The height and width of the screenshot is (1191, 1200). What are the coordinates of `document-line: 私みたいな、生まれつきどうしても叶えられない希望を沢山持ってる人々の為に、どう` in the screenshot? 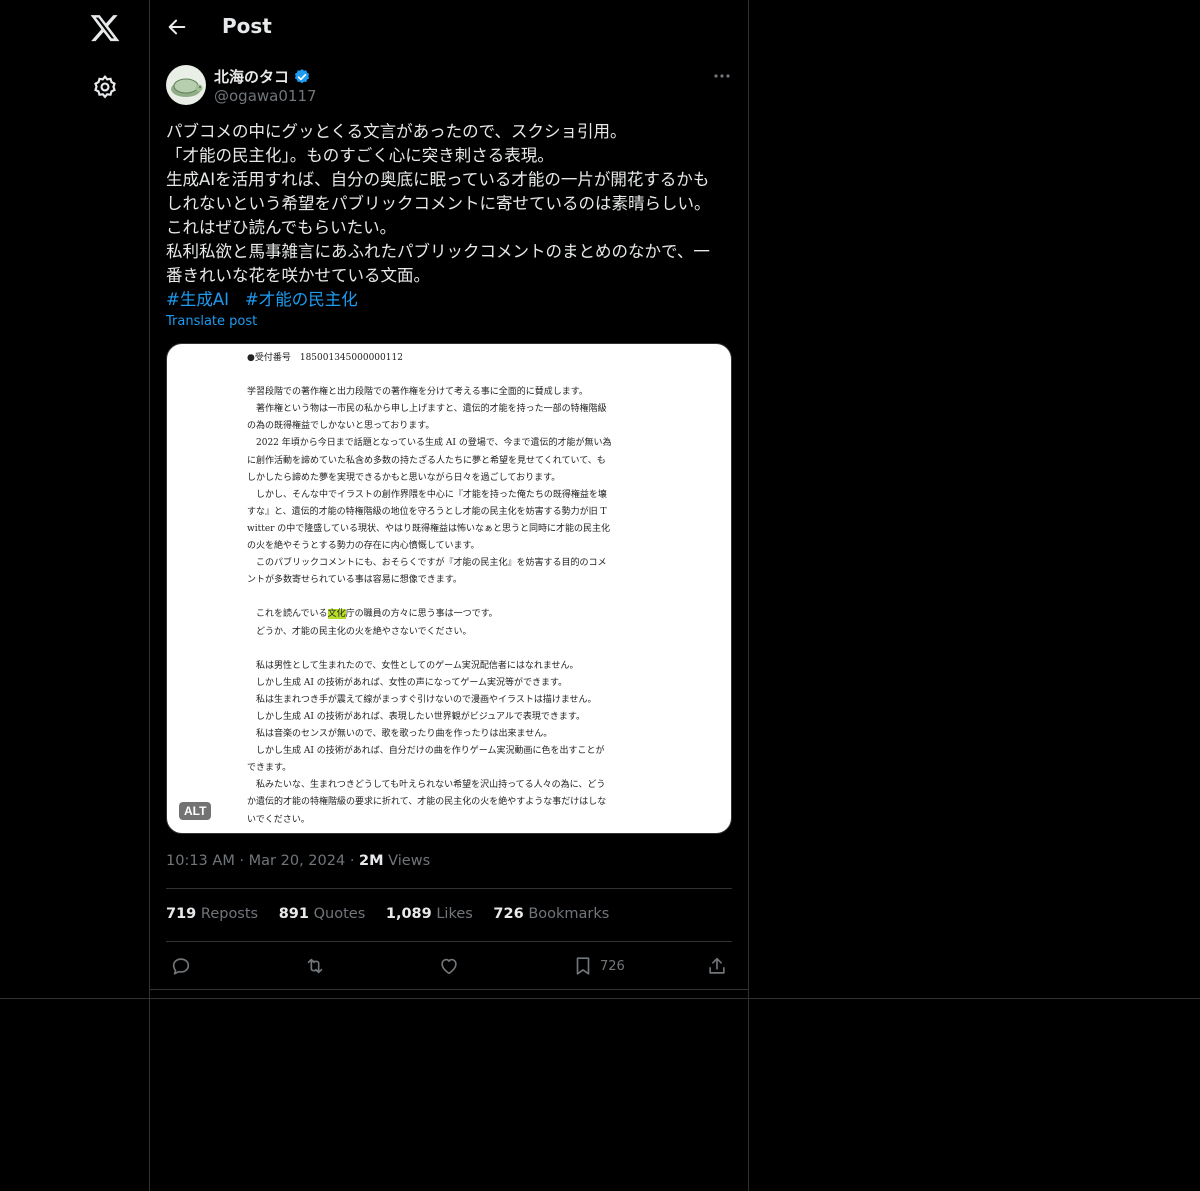 It's located at (426, 785).